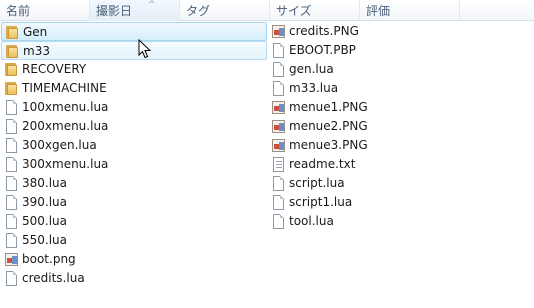 The width and height of the screenshot is (534, 308). What do you see at coordinates (353, 221) in the screenshot?
I see `file-item: tool.lua` at bounding box center [353, 221].